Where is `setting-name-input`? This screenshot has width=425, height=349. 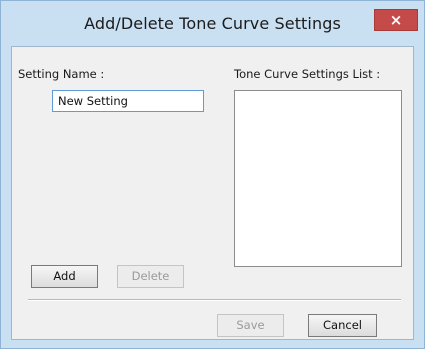 setting-name-input is located at coordinates (128, 101).